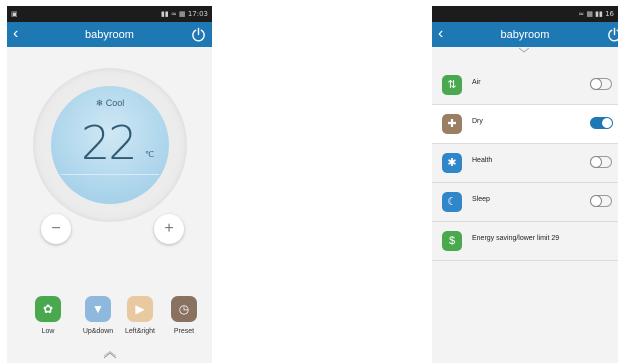 The height and width of the screenshot is (363, 618). What do you see at coordinates (48, 309) in the screenshot?
I see `fan-speed-icon: ✿` at bounding box center [48, 309].